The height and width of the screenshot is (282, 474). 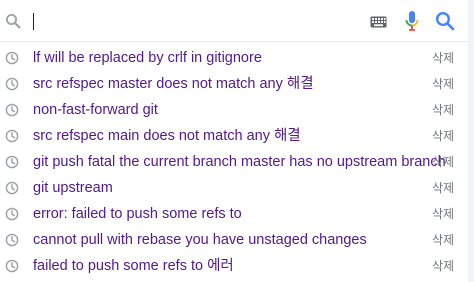 What do you see at coordinates (237, 110) in the screenshot?
I see `suggestion-item: non-fast-forward git 삭제` at bounding box center [237, 110].